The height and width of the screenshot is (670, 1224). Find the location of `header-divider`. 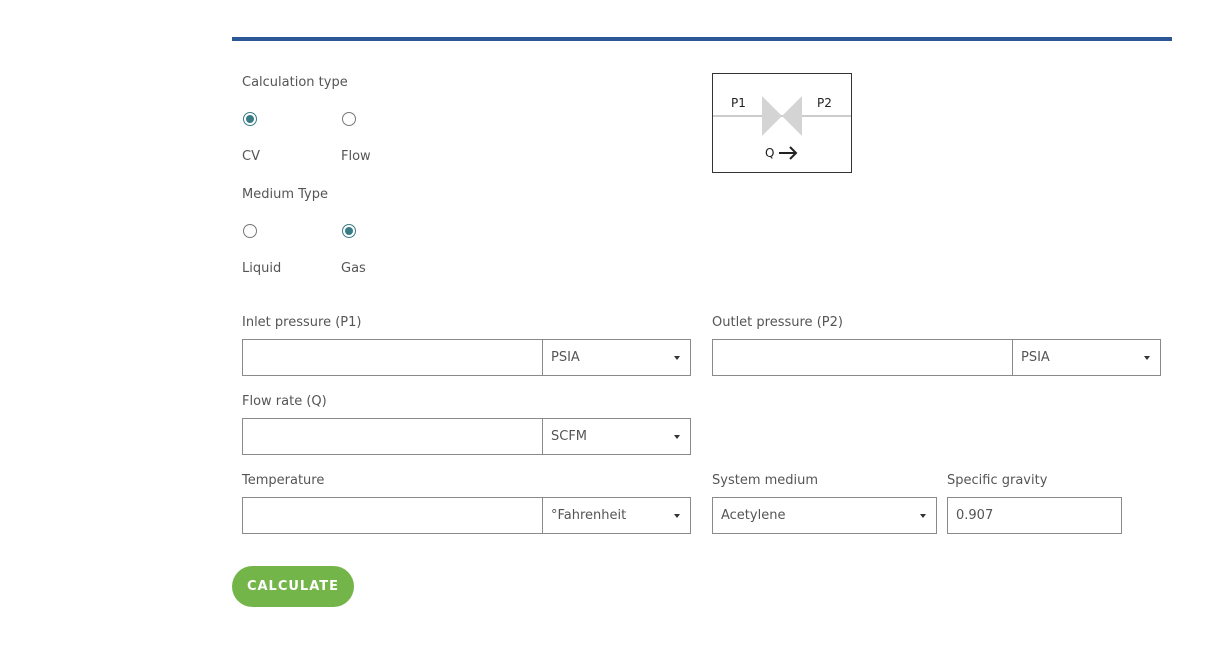

header-divider is located at coordinates (702, 39).